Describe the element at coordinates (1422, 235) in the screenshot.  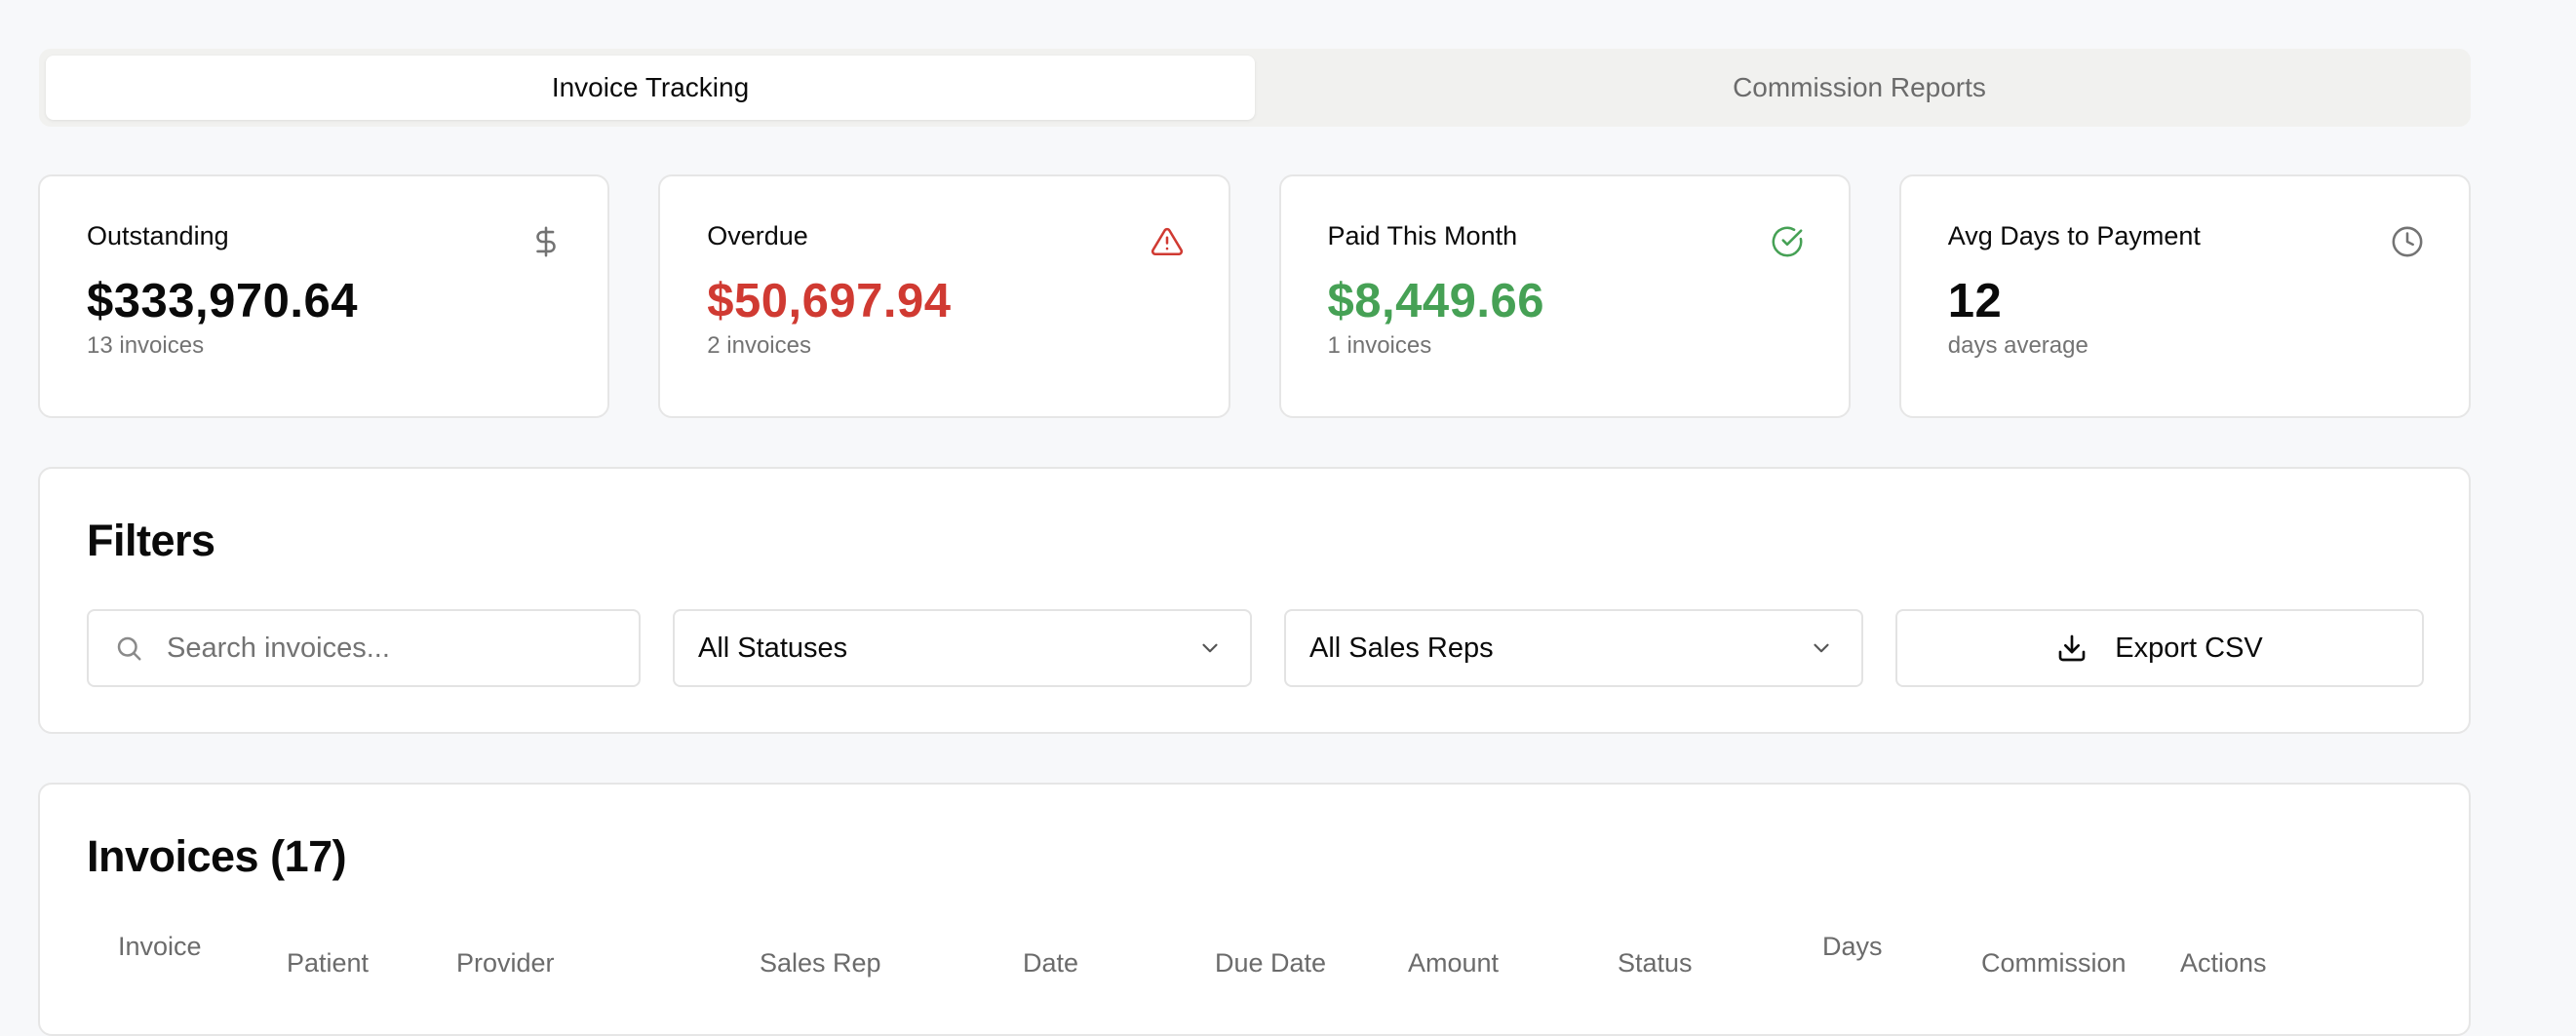
I see `stat-title: Paid This Month` at that location.